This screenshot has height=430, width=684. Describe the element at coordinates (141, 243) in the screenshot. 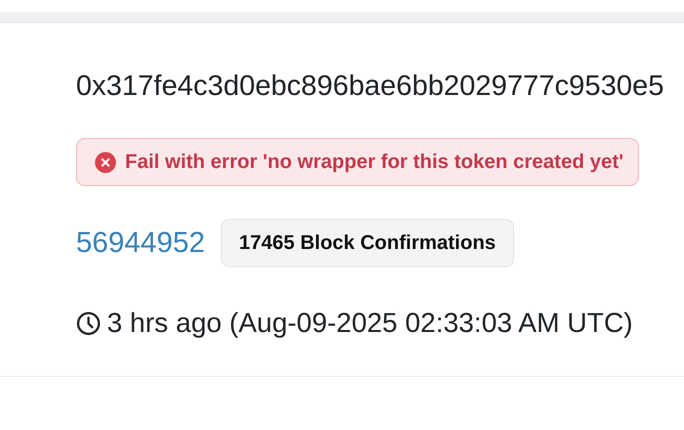

I see `block-number-link: 56944952` at that location.